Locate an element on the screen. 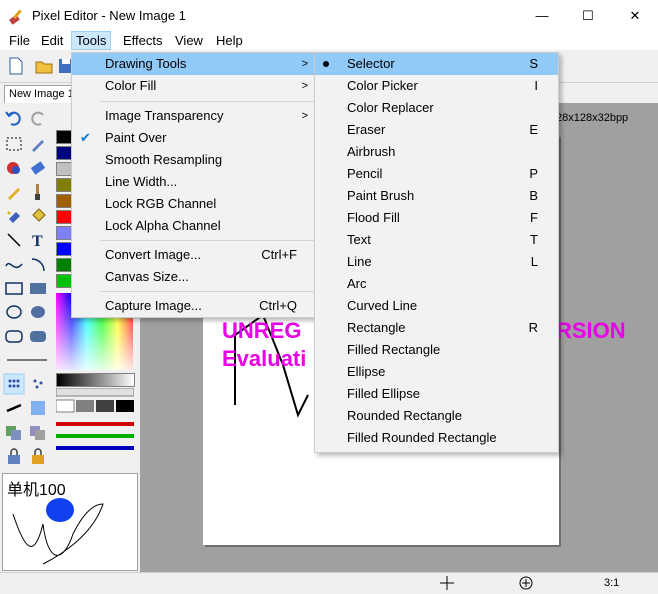 The image size is (658, 594). menu-tools: Tools is located at coordinates (91, 40).